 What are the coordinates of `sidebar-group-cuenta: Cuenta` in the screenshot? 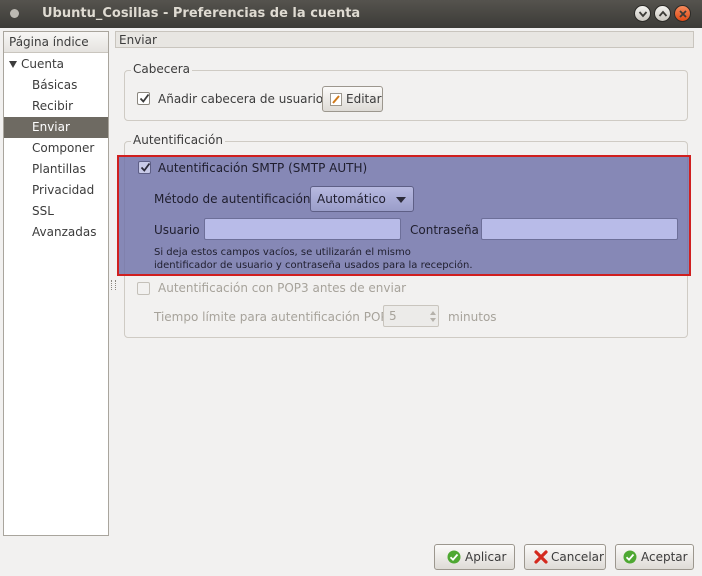 It's located at (56, 64).